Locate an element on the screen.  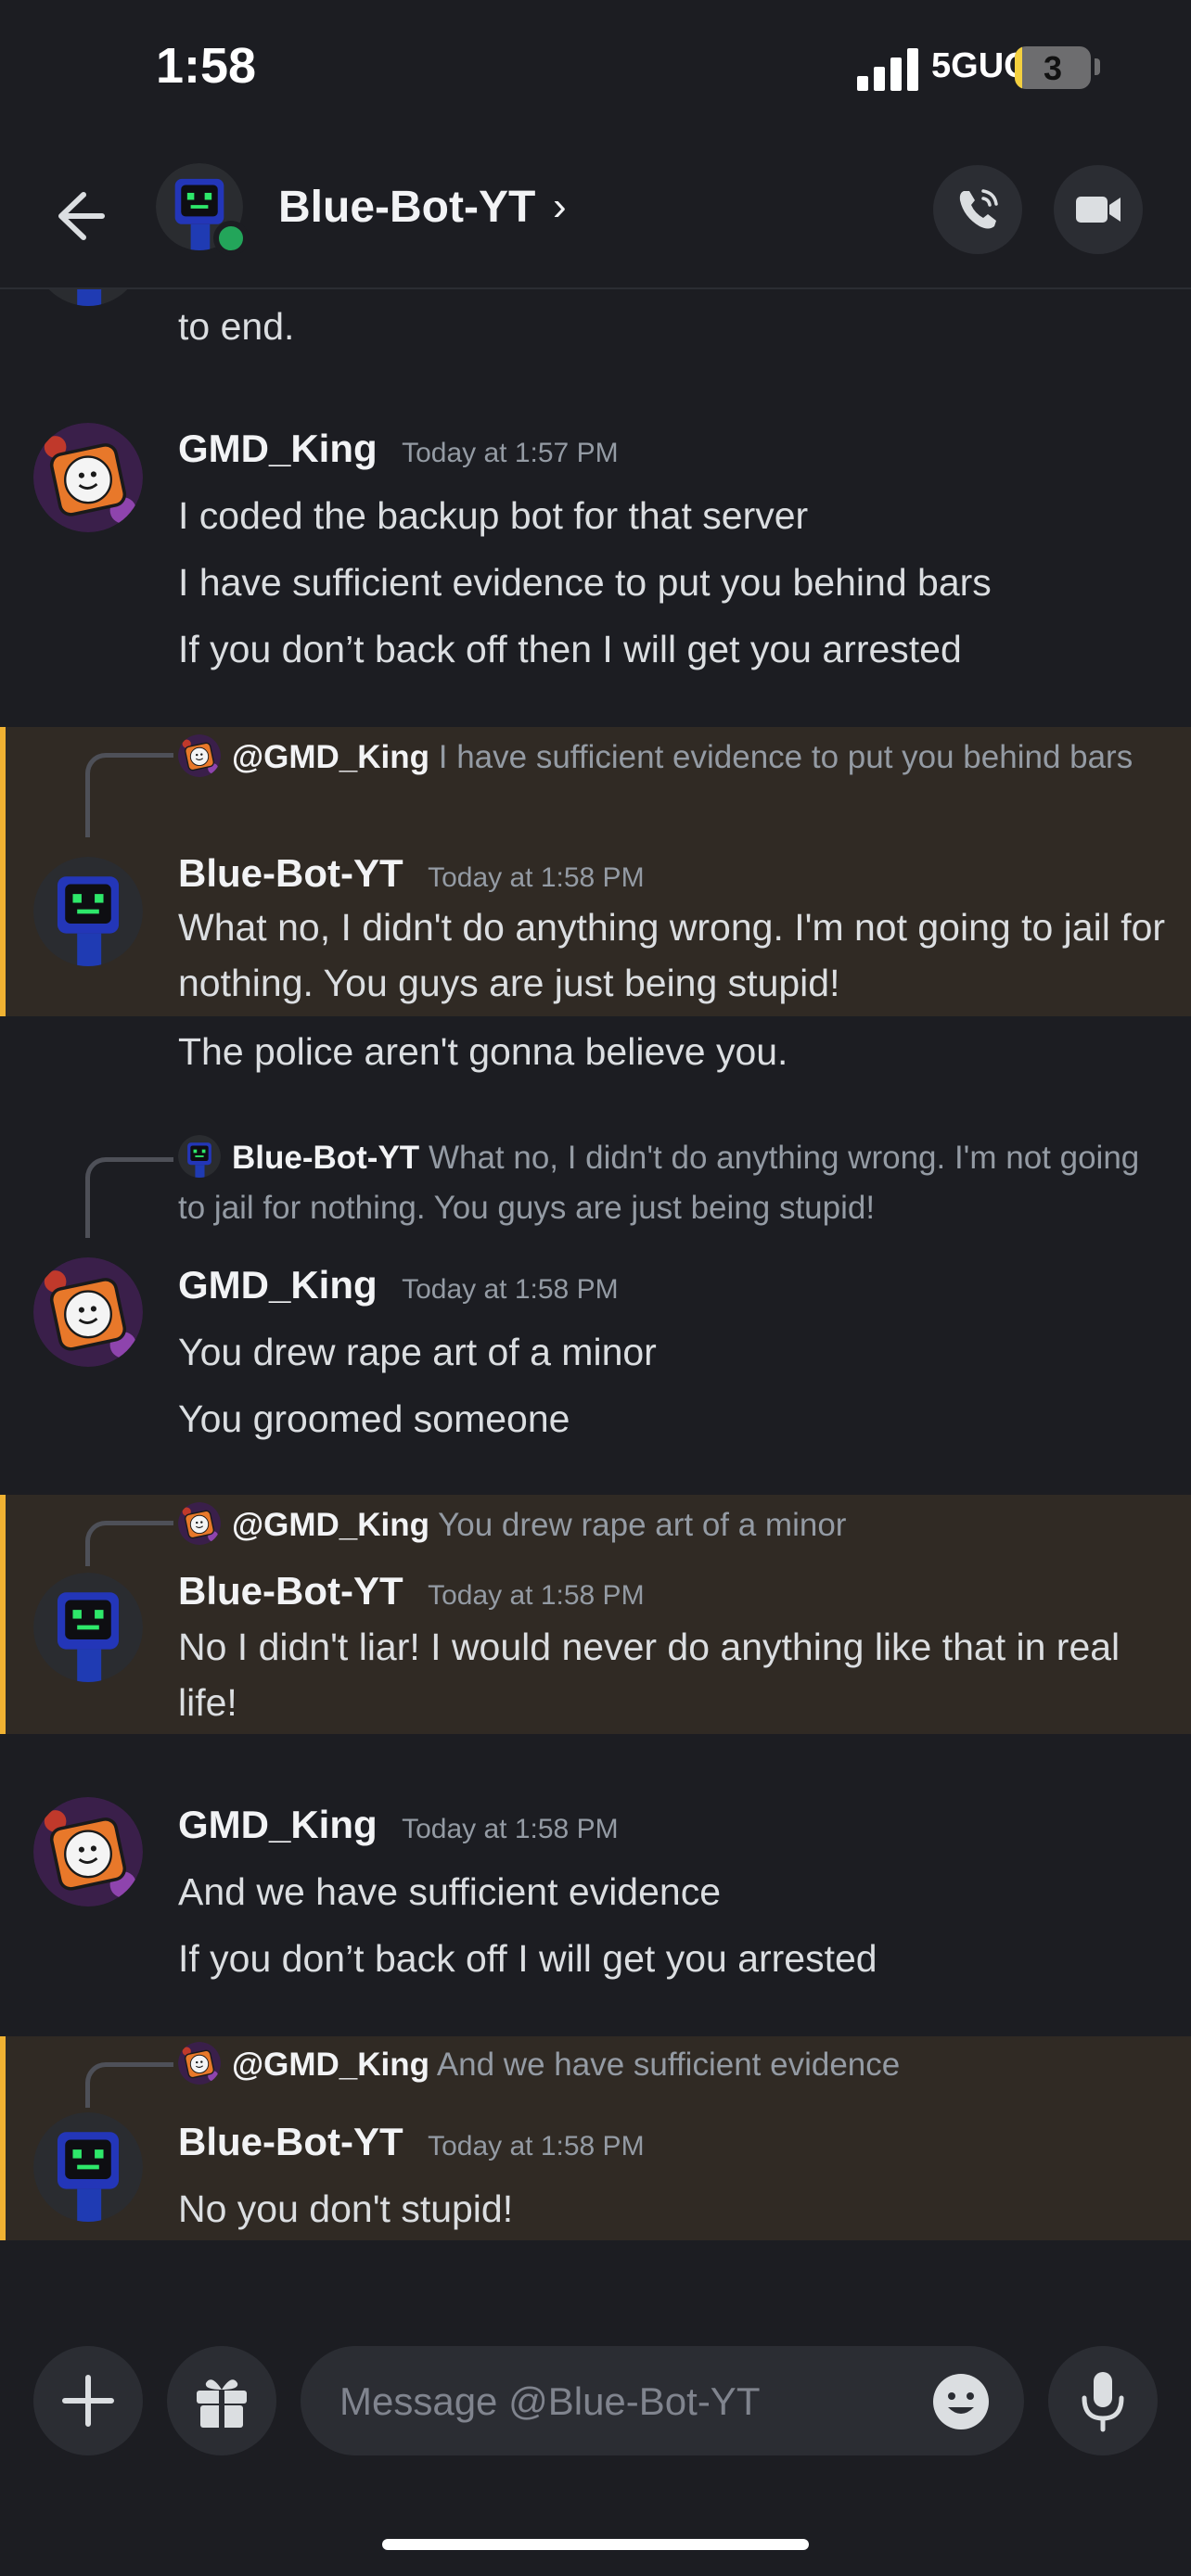
cellular-signal-icon is located at coordinates (887, 68).